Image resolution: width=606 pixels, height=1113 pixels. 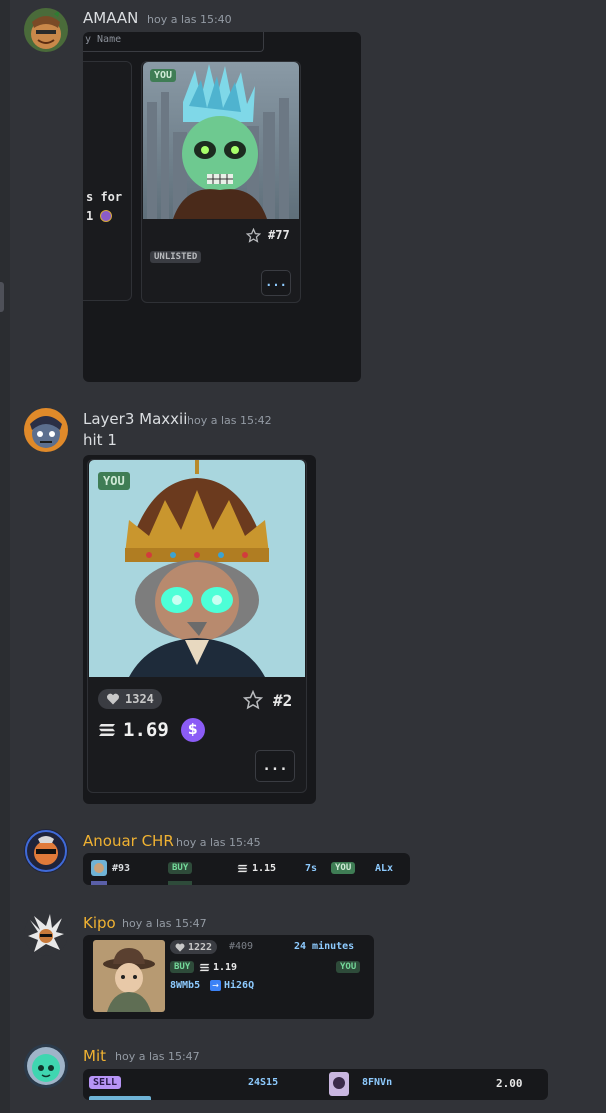 I want to click on likes-pill: 1222, so click(x=194, y=947).